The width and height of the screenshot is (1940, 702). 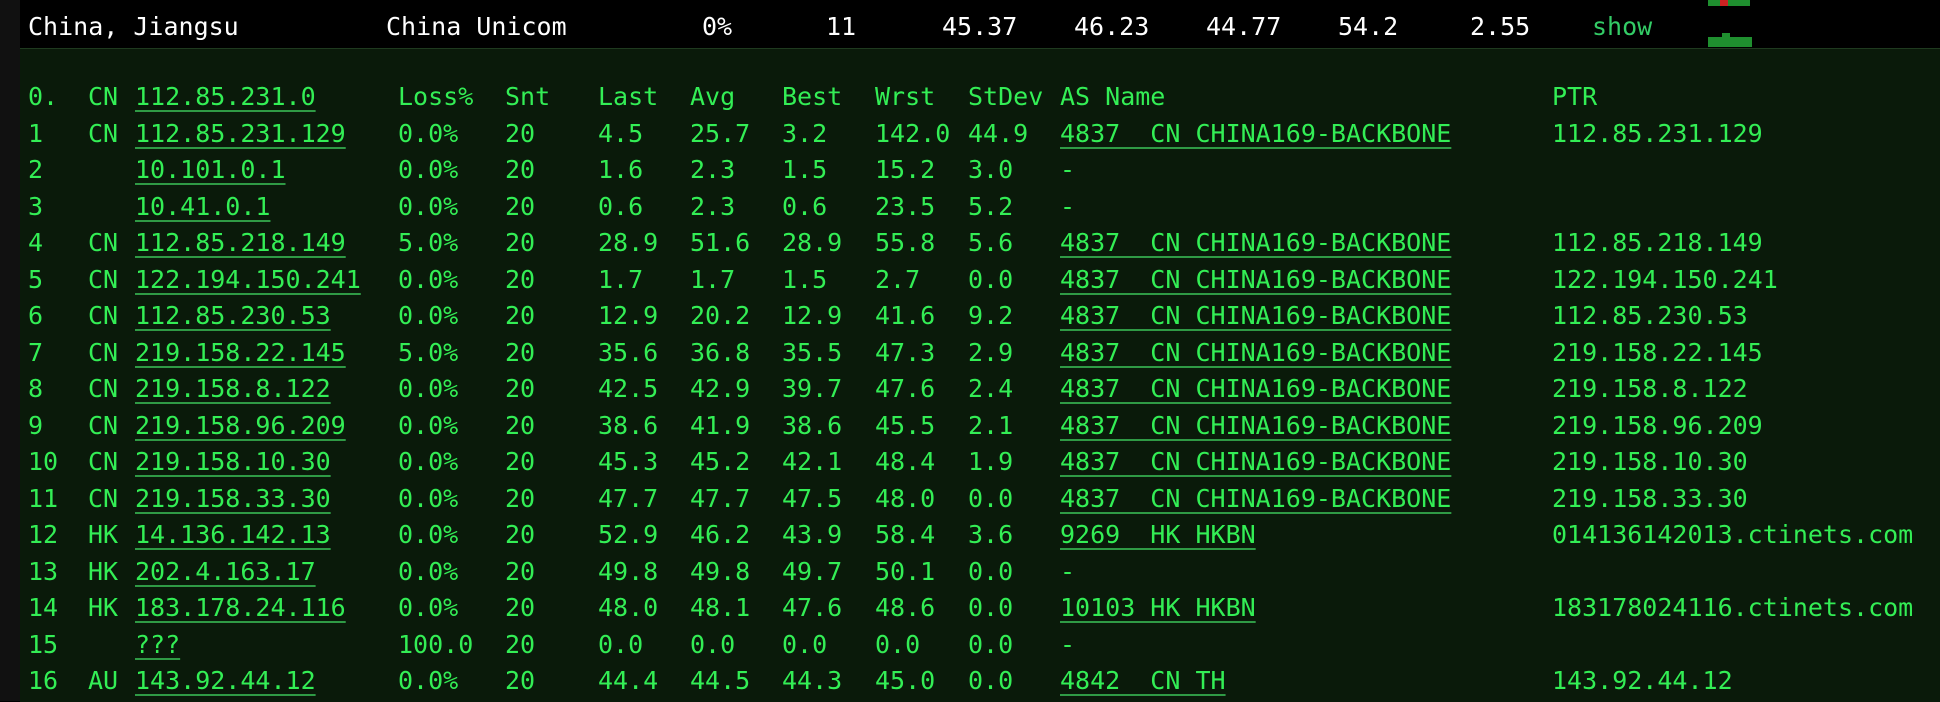 What do you see at coordinates (240, 243) in the screenshot?
I see `hop-ip: 112.85.218.149` at bounding box center [240, 243].